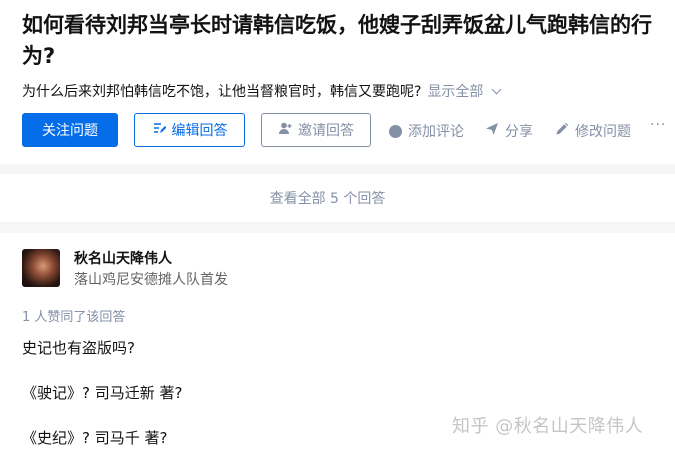 Image resolution: width=675 pixels, height=451 pixels. Describe the element at coordinates (348, 41) in the screenshot. I see `question-title: 如何看待刘邦当亭长时请韩信吃饭，他嫂子刮弄饭盆儿气跑韩信的行为?` at that location.